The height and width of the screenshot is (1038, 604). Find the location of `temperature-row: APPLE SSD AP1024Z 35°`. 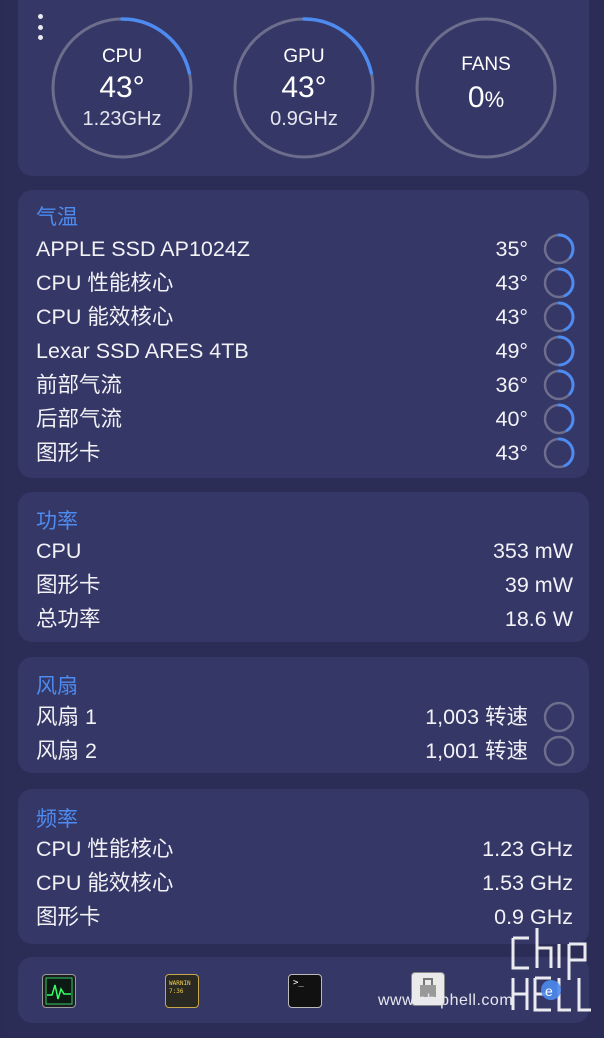

temperature-row: APPLE SSD AP1024Z 35° is located at coordinates (282, 249).